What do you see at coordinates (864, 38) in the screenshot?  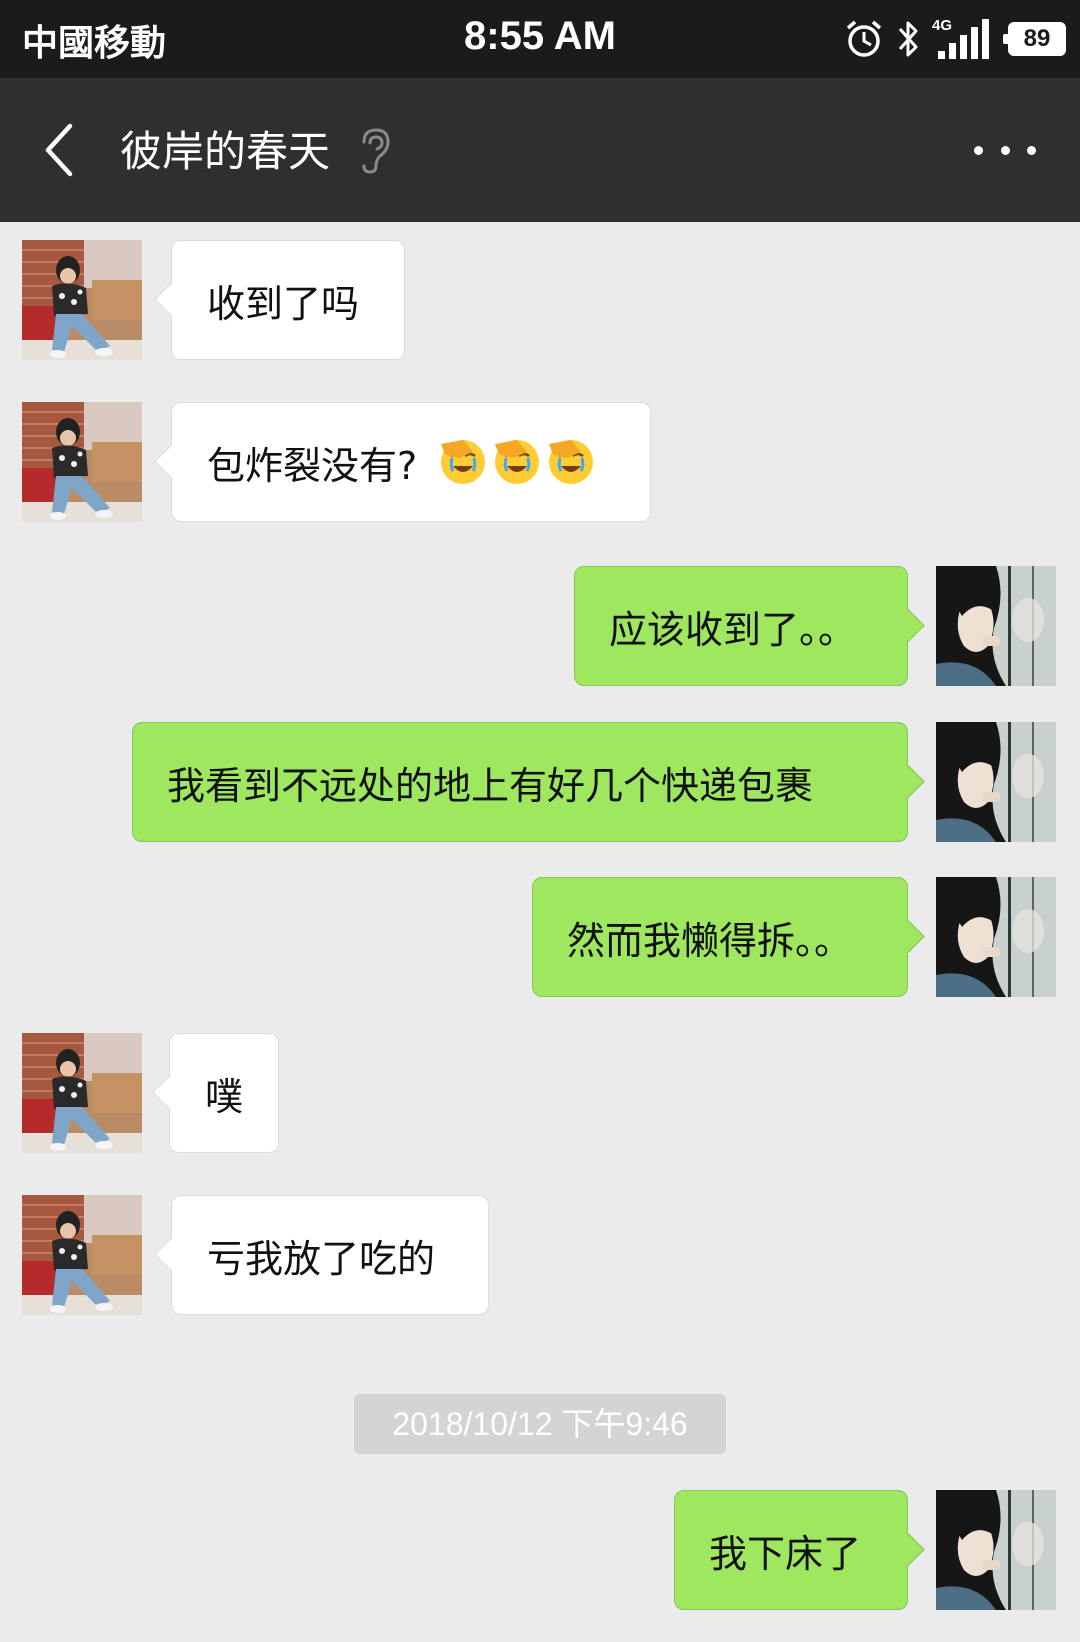 I see `alarm-icon` at bounding box center [864, 38].